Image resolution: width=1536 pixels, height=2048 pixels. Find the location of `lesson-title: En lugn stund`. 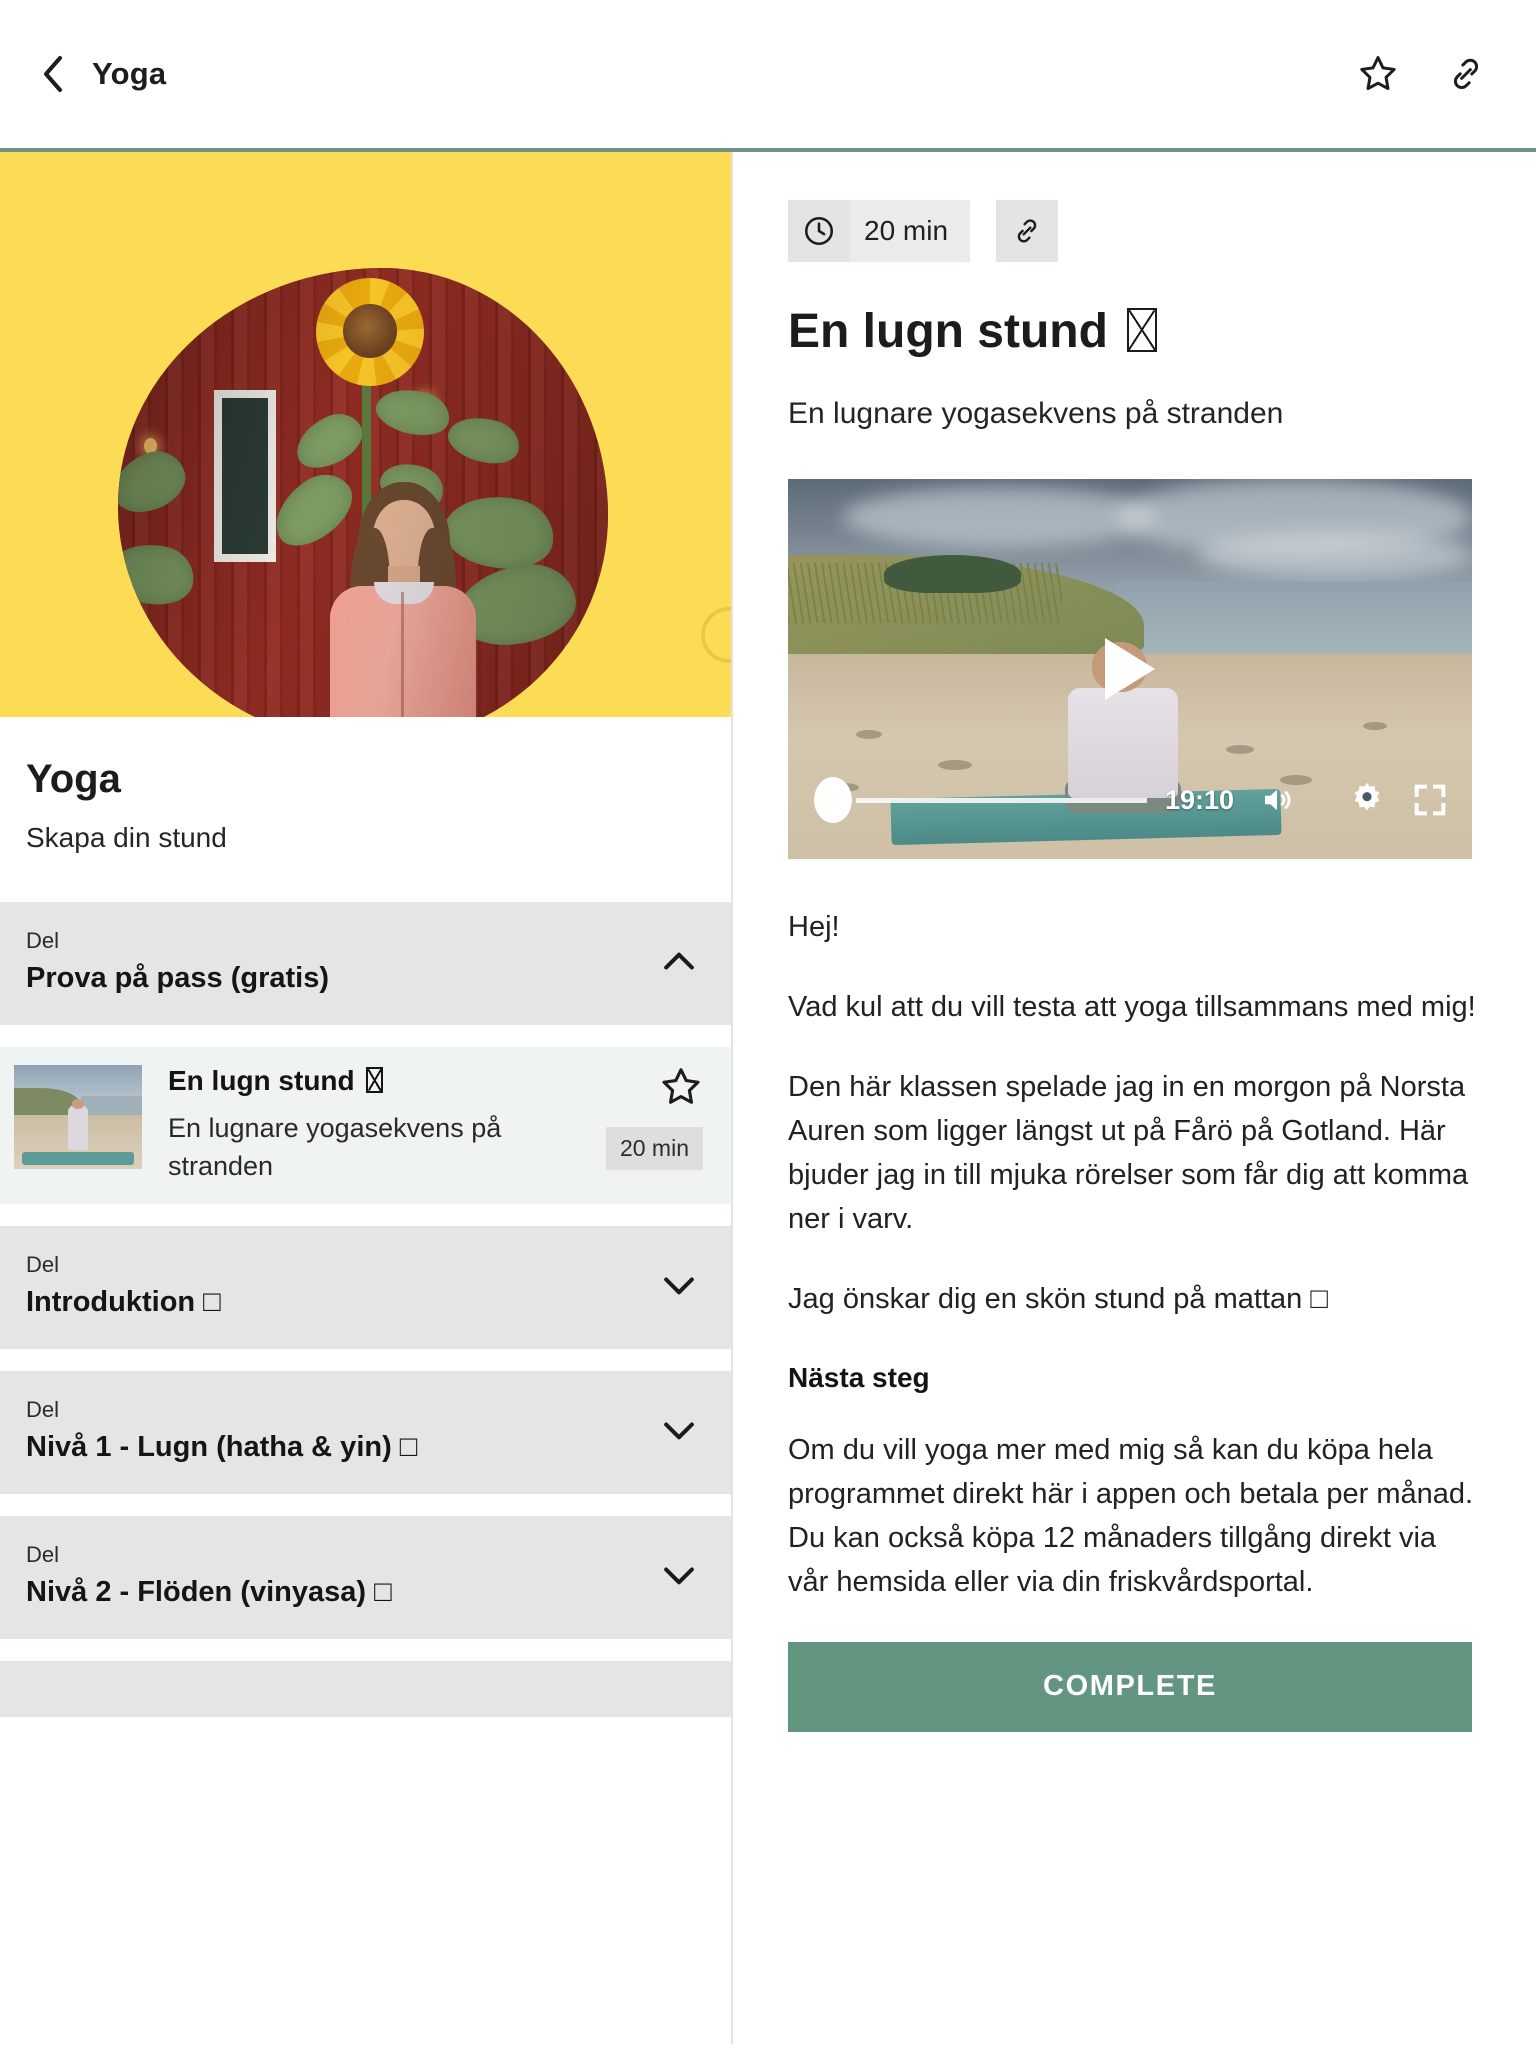

lesson-title: En lugn stund is located at coordinates (378, 1081).